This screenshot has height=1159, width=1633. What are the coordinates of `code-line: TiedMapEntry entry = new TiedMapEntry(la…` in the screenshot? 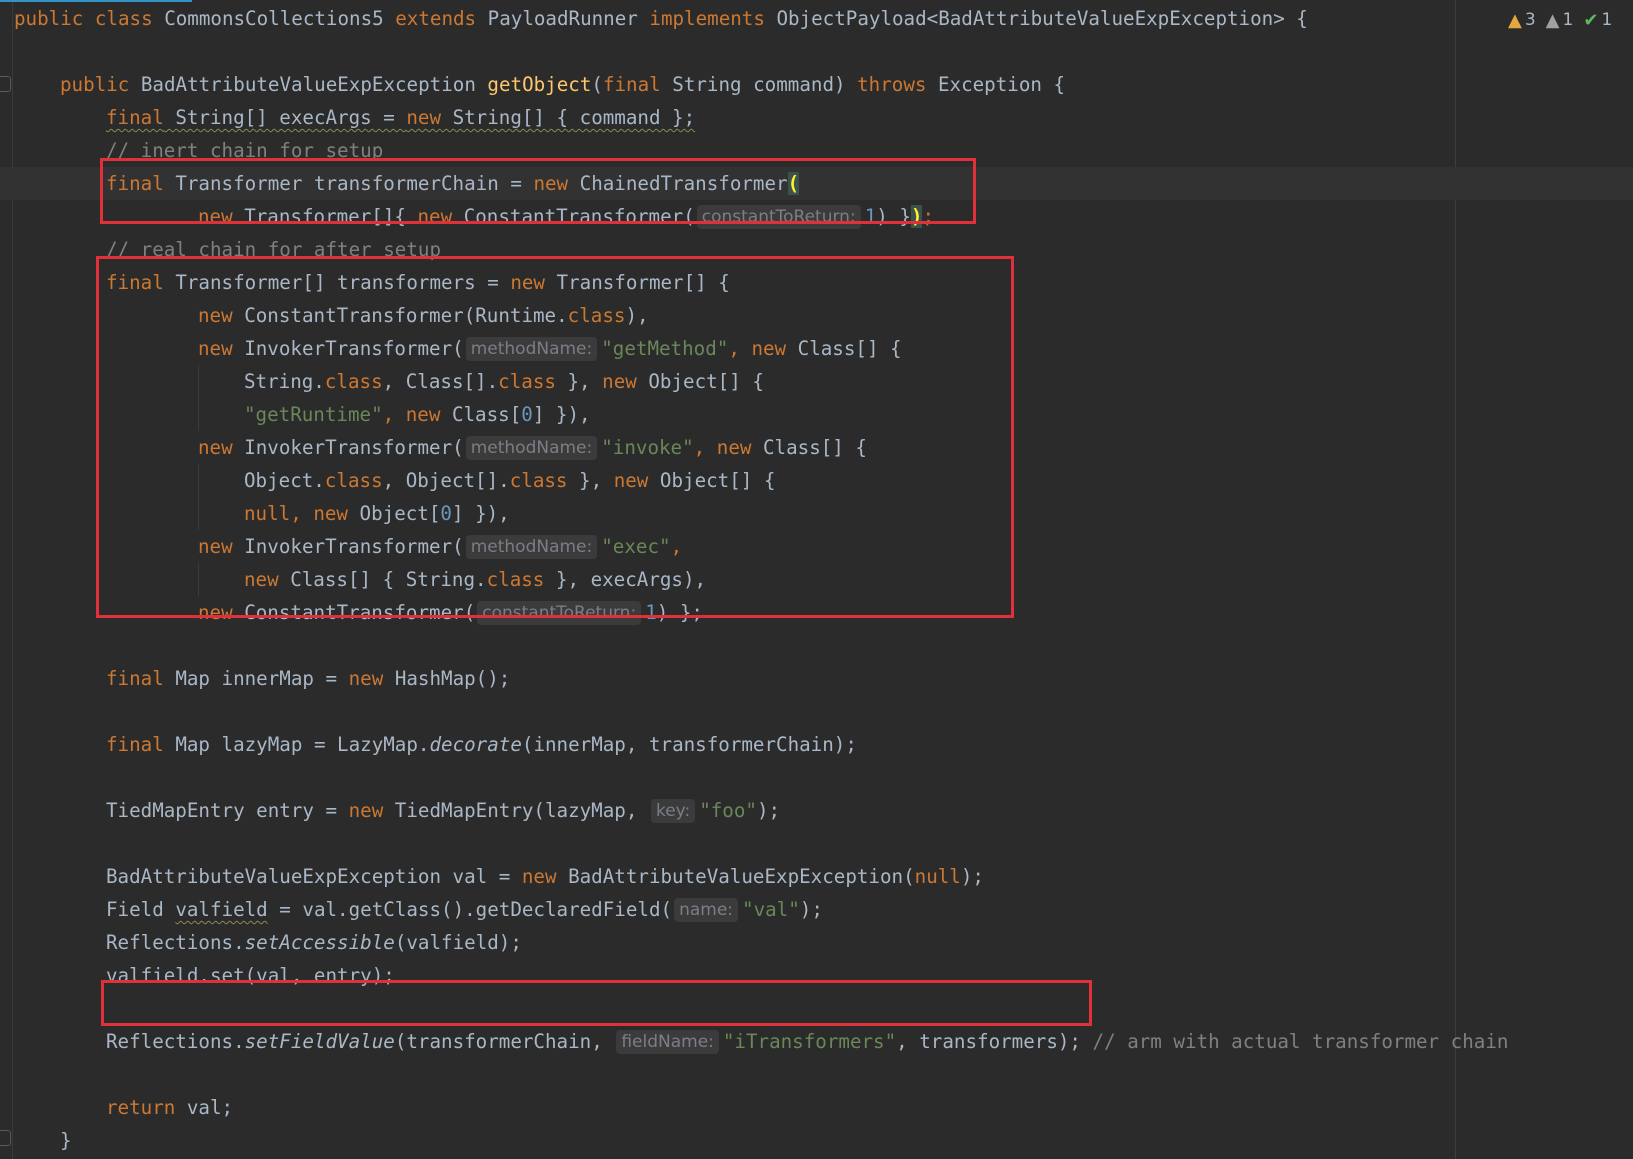 It's located at (816, 810).